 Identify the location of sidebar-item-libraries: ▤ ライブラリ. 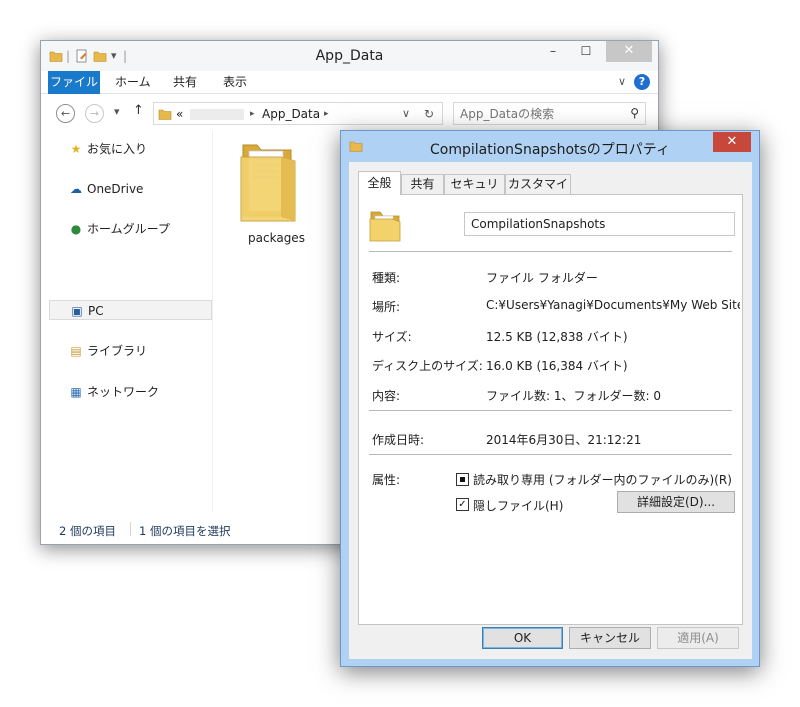
(130, 351).